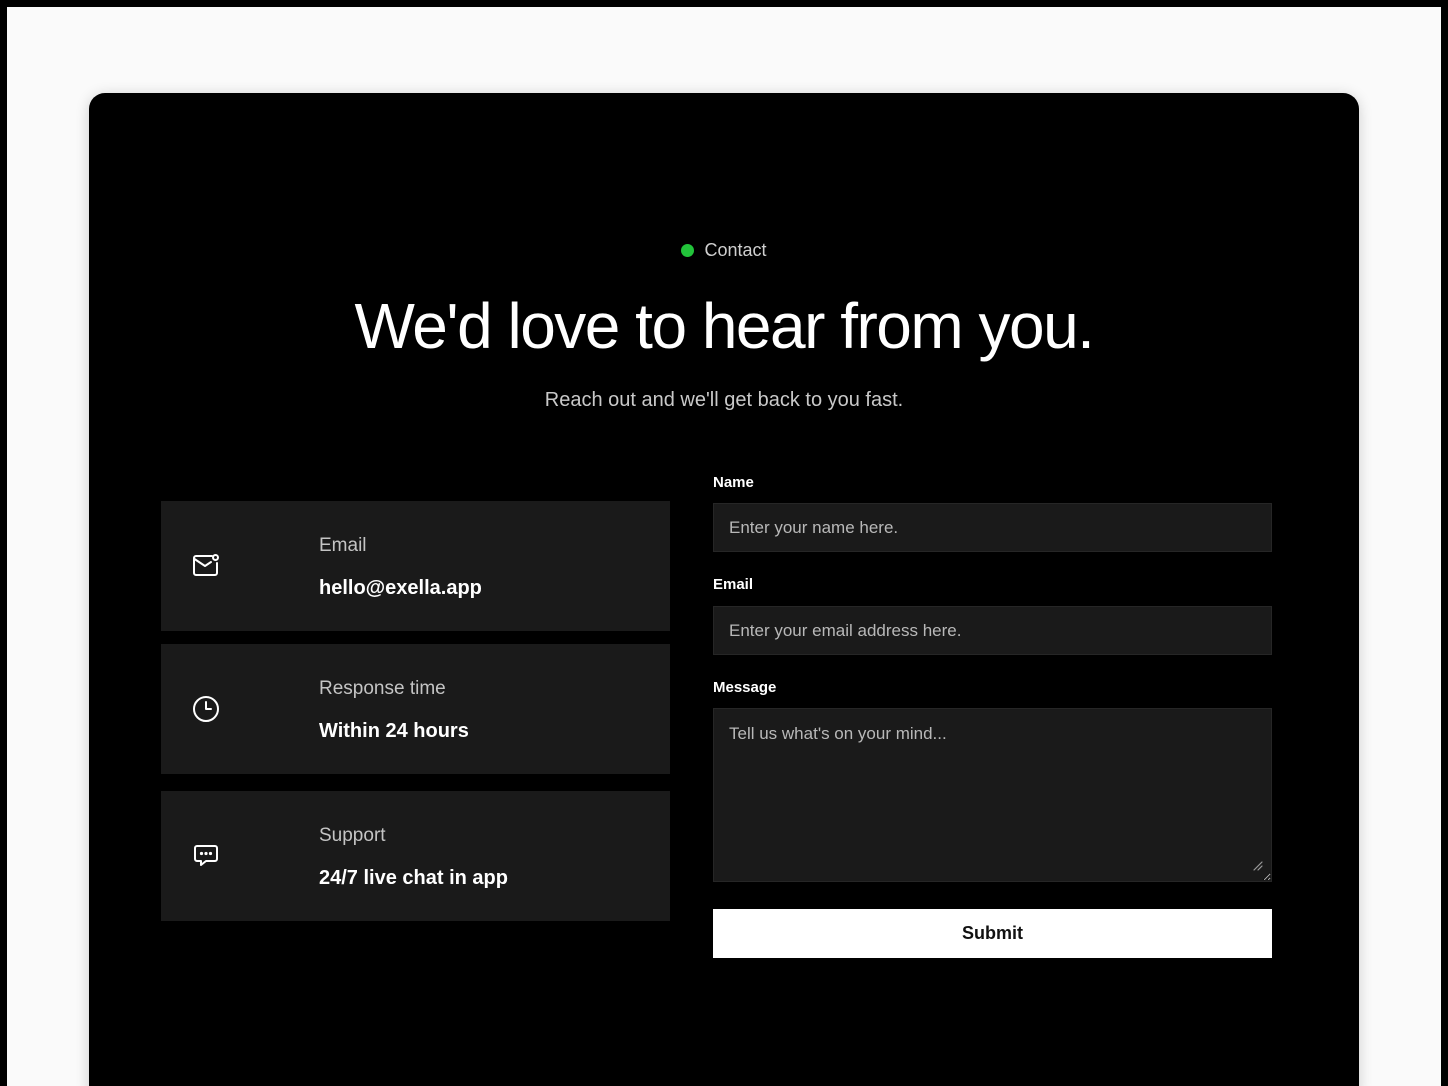 The height and width of the screenshot is (1086, 1448). Describe the element at coordinates (992, 933) in the screenshot. I see `submit-button: Submit` at that location.